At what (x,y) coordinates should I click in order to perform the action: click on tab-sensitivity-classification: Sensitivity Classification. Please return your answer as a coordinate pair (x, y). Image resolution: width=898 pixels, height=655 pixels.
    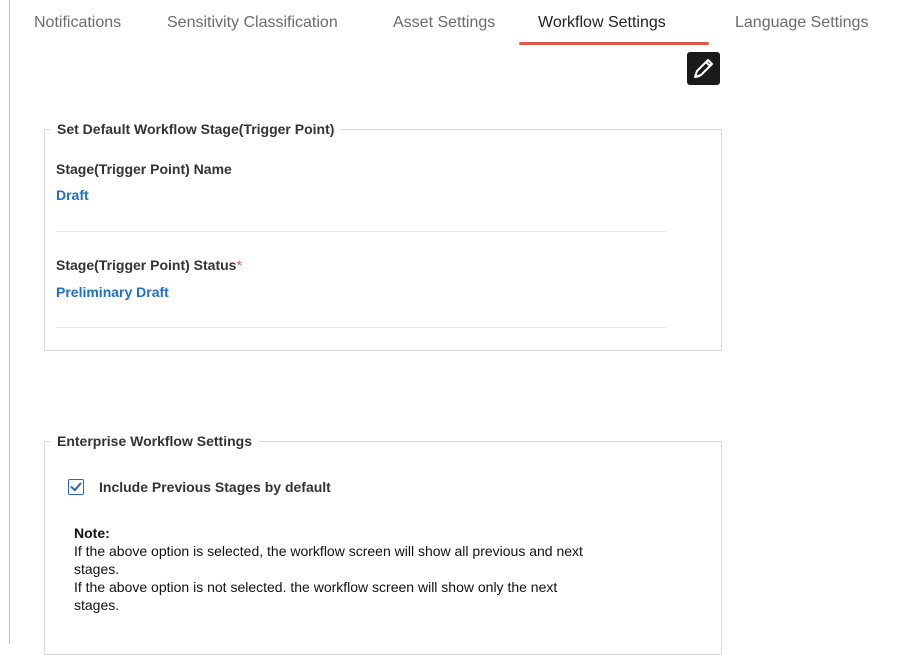
    Looking at the image, I should click on (252, 23).